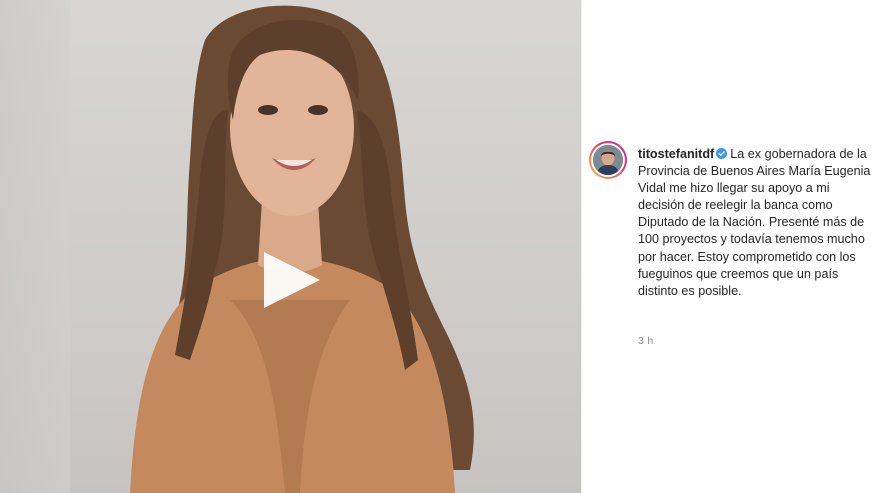 The width and height of the screenshot is (880, 493). I want to click on play-button, so click(293, 283).